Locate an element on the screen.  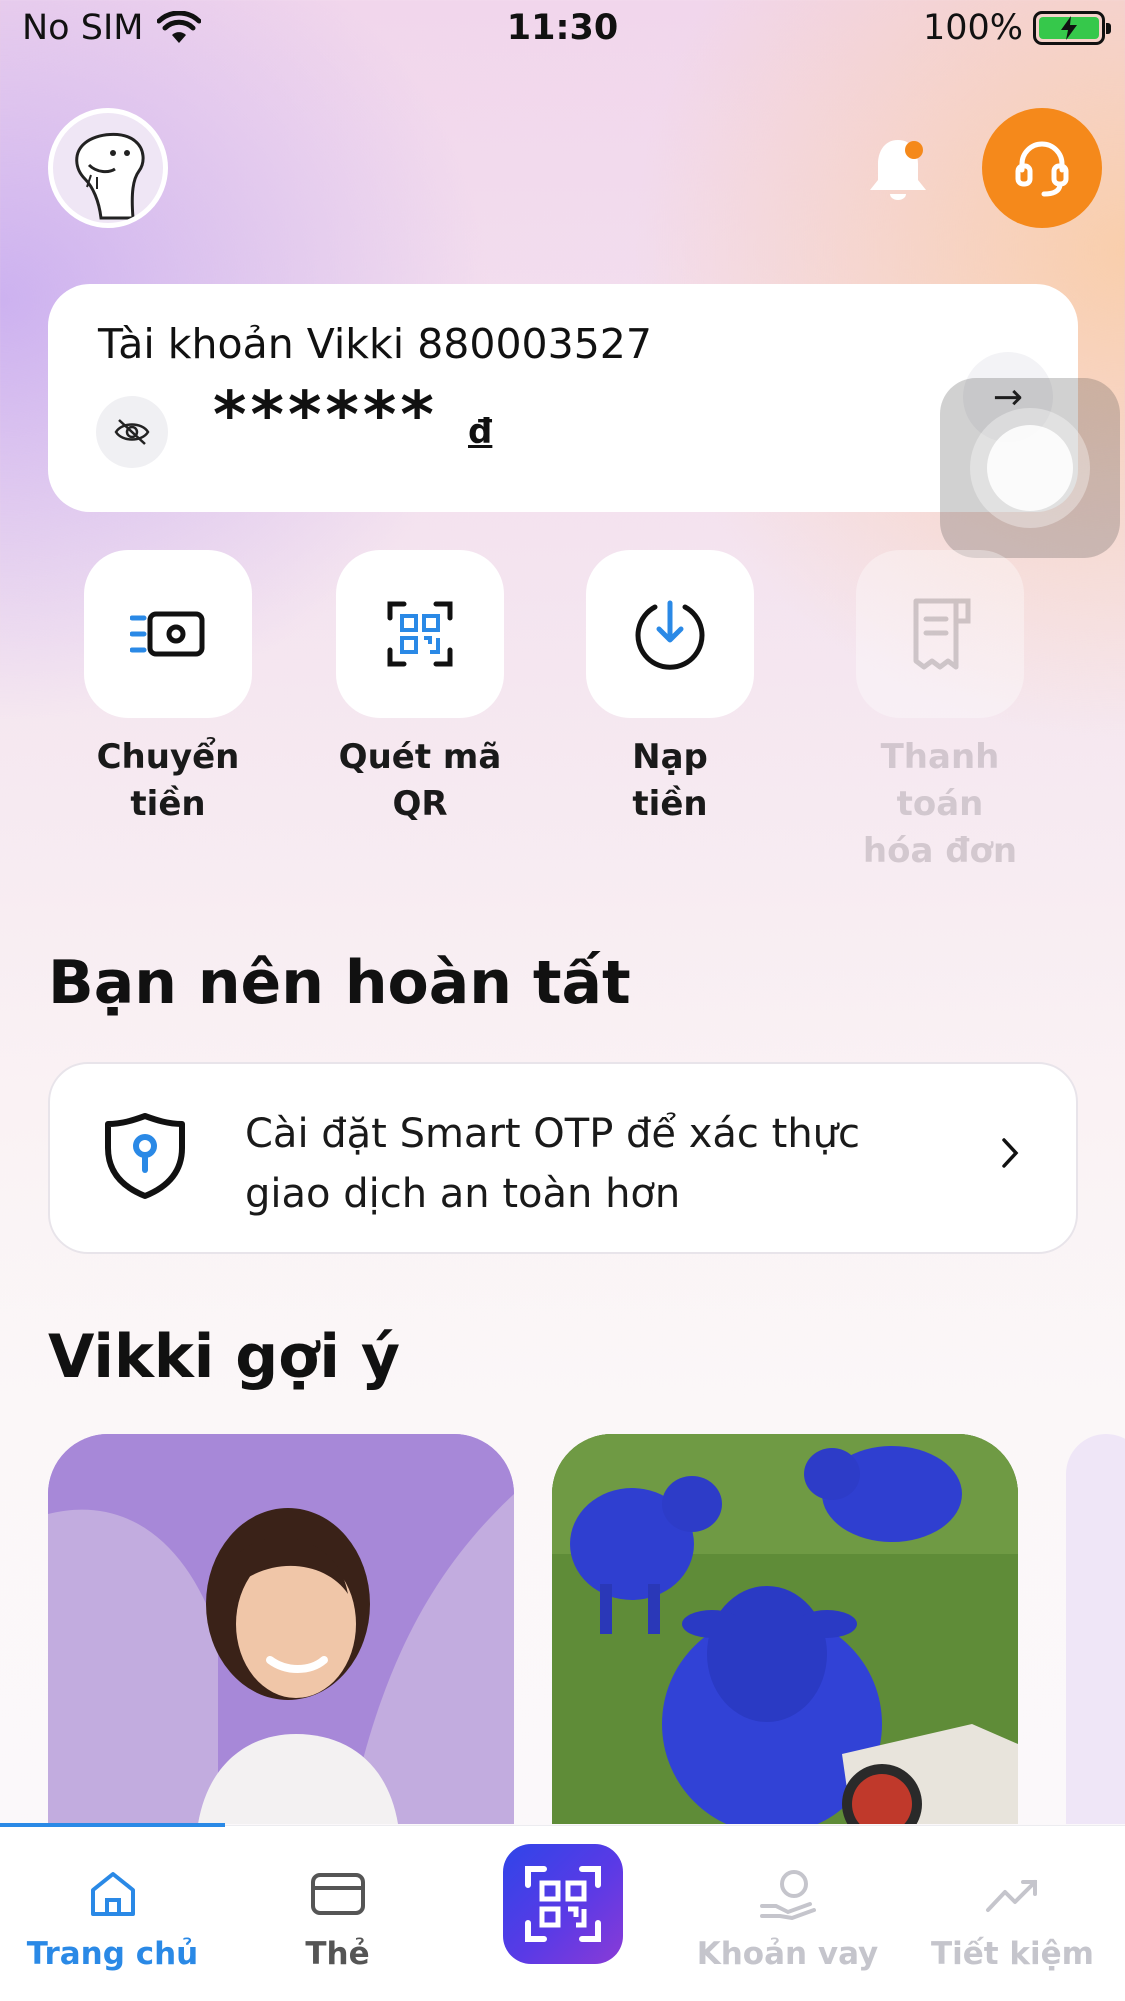
currency-symbol: đ is located at coordinates (480, 432).